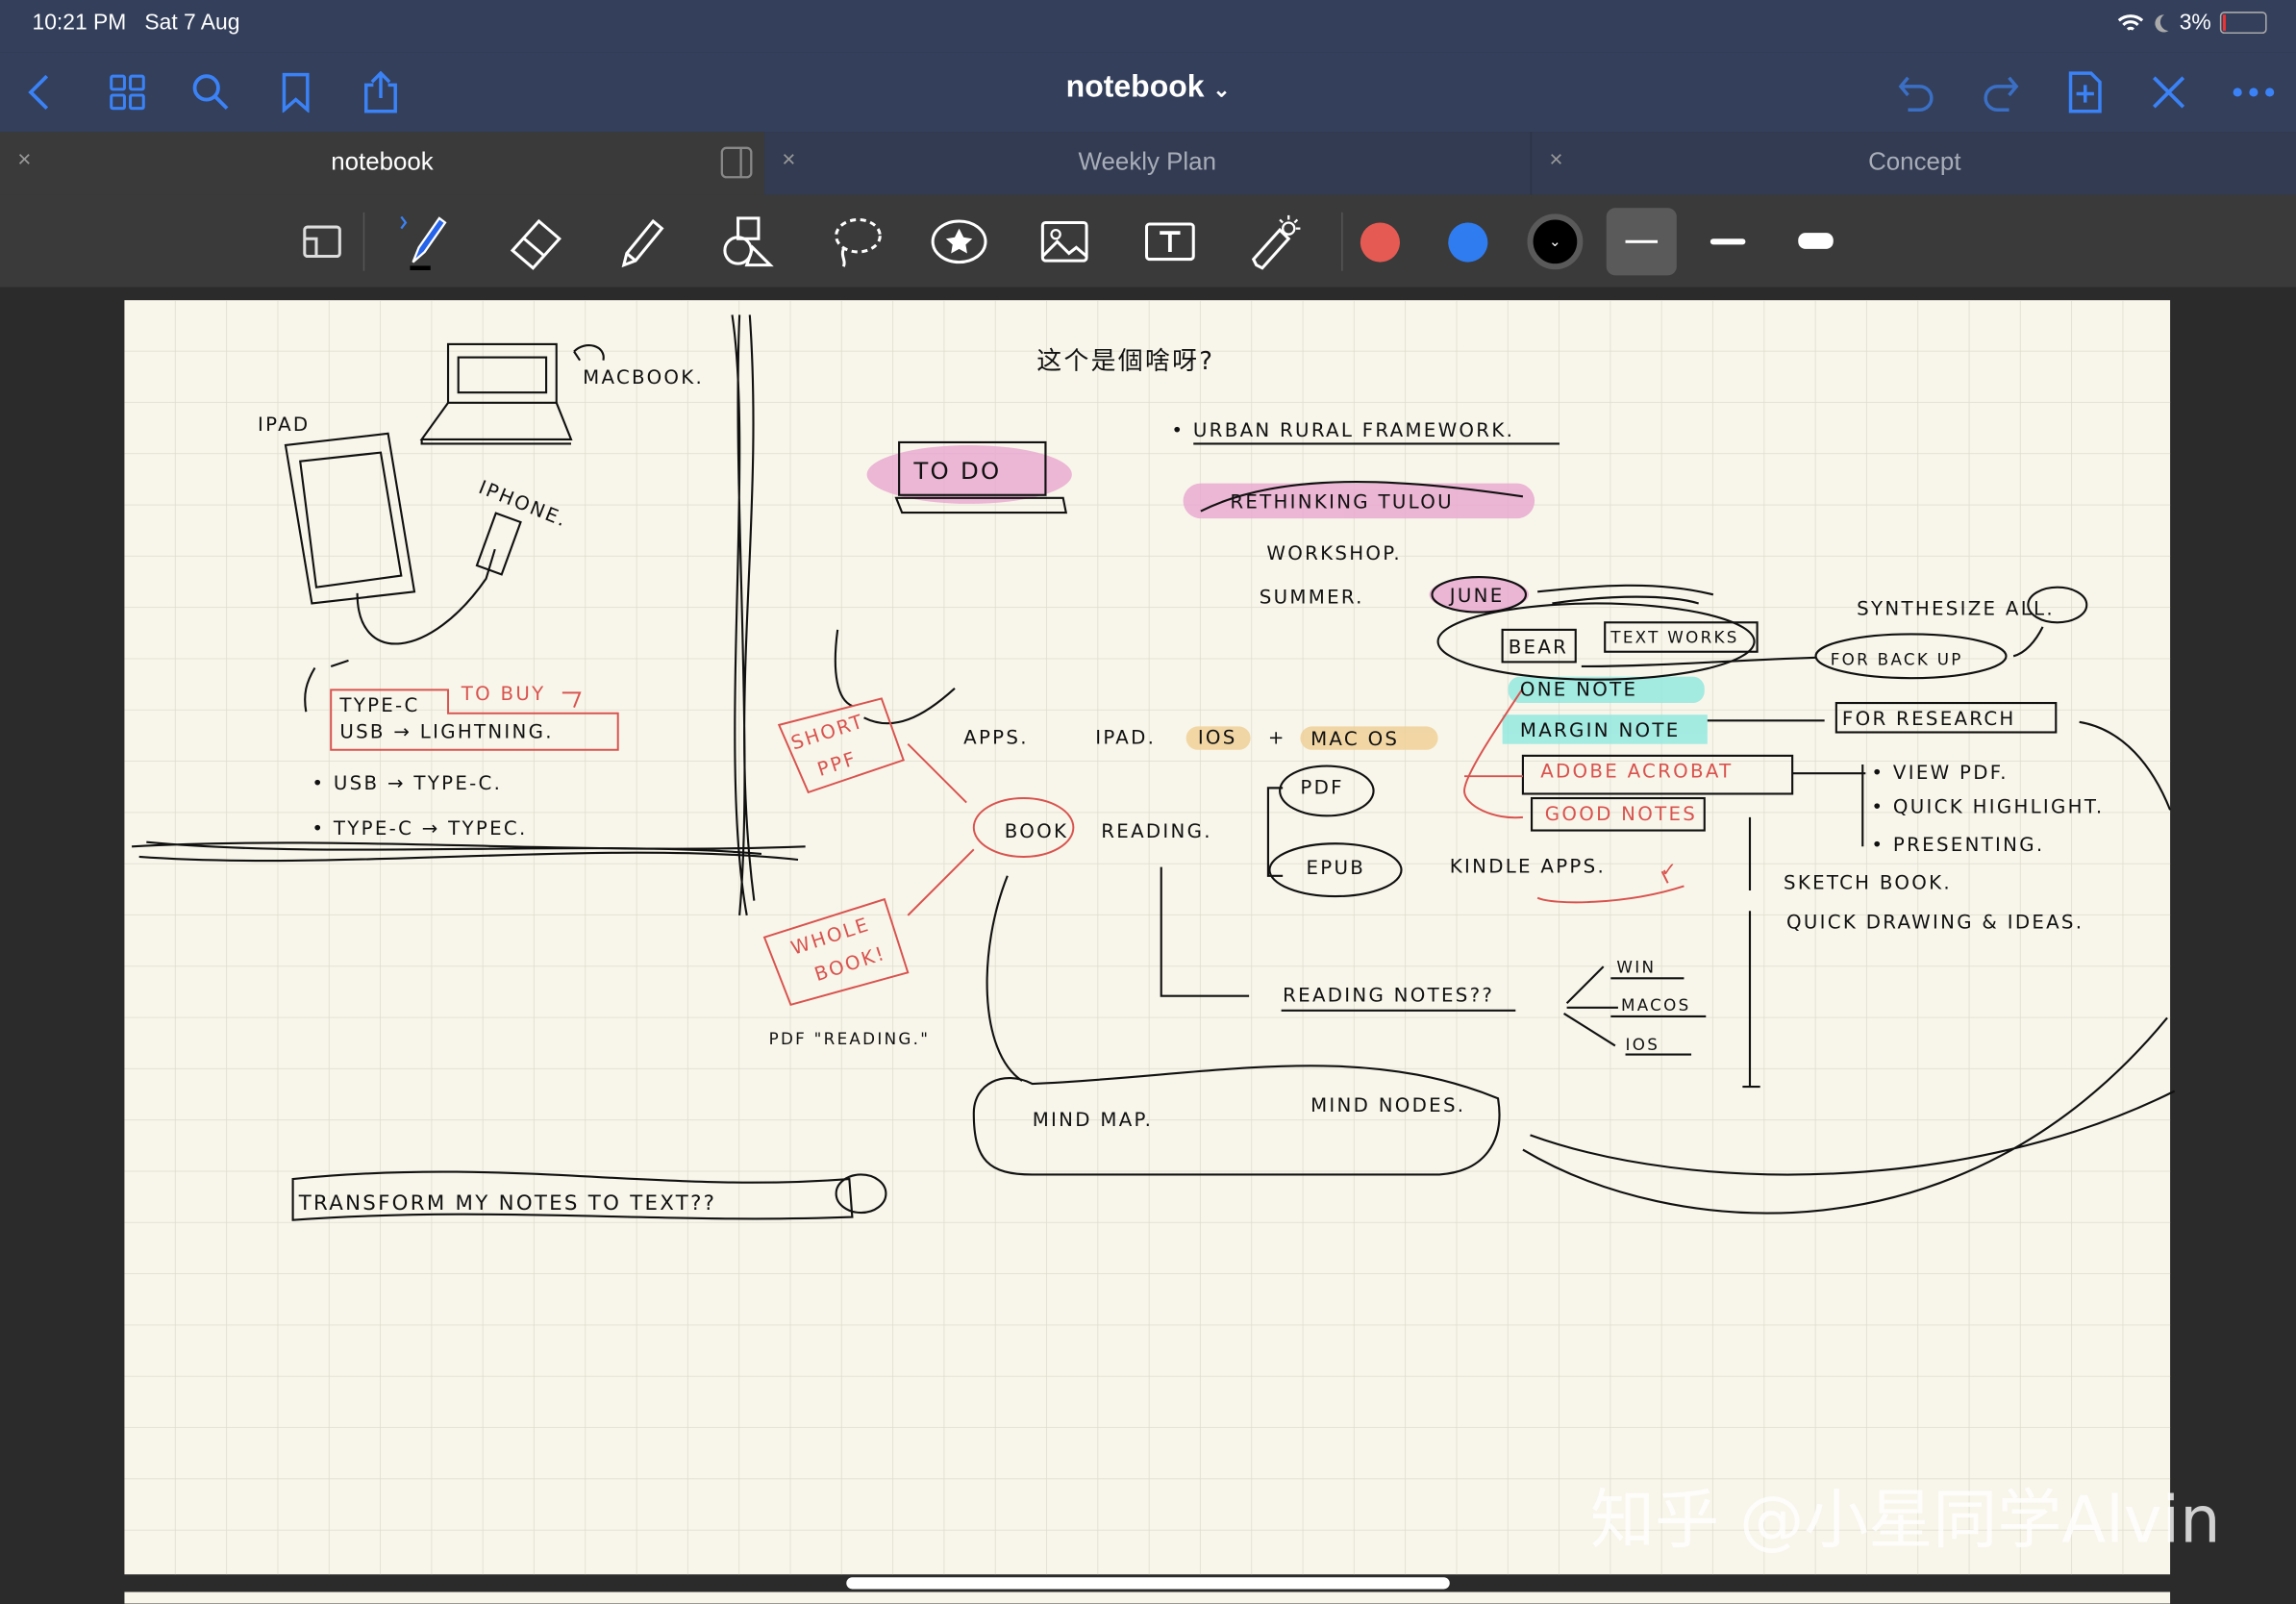 The width and height of the screenshot is (2296, 1604). Describe the element at coordinates (503, 694) in the screenshot. I see `note-to-buy: TO BUY` at that location.